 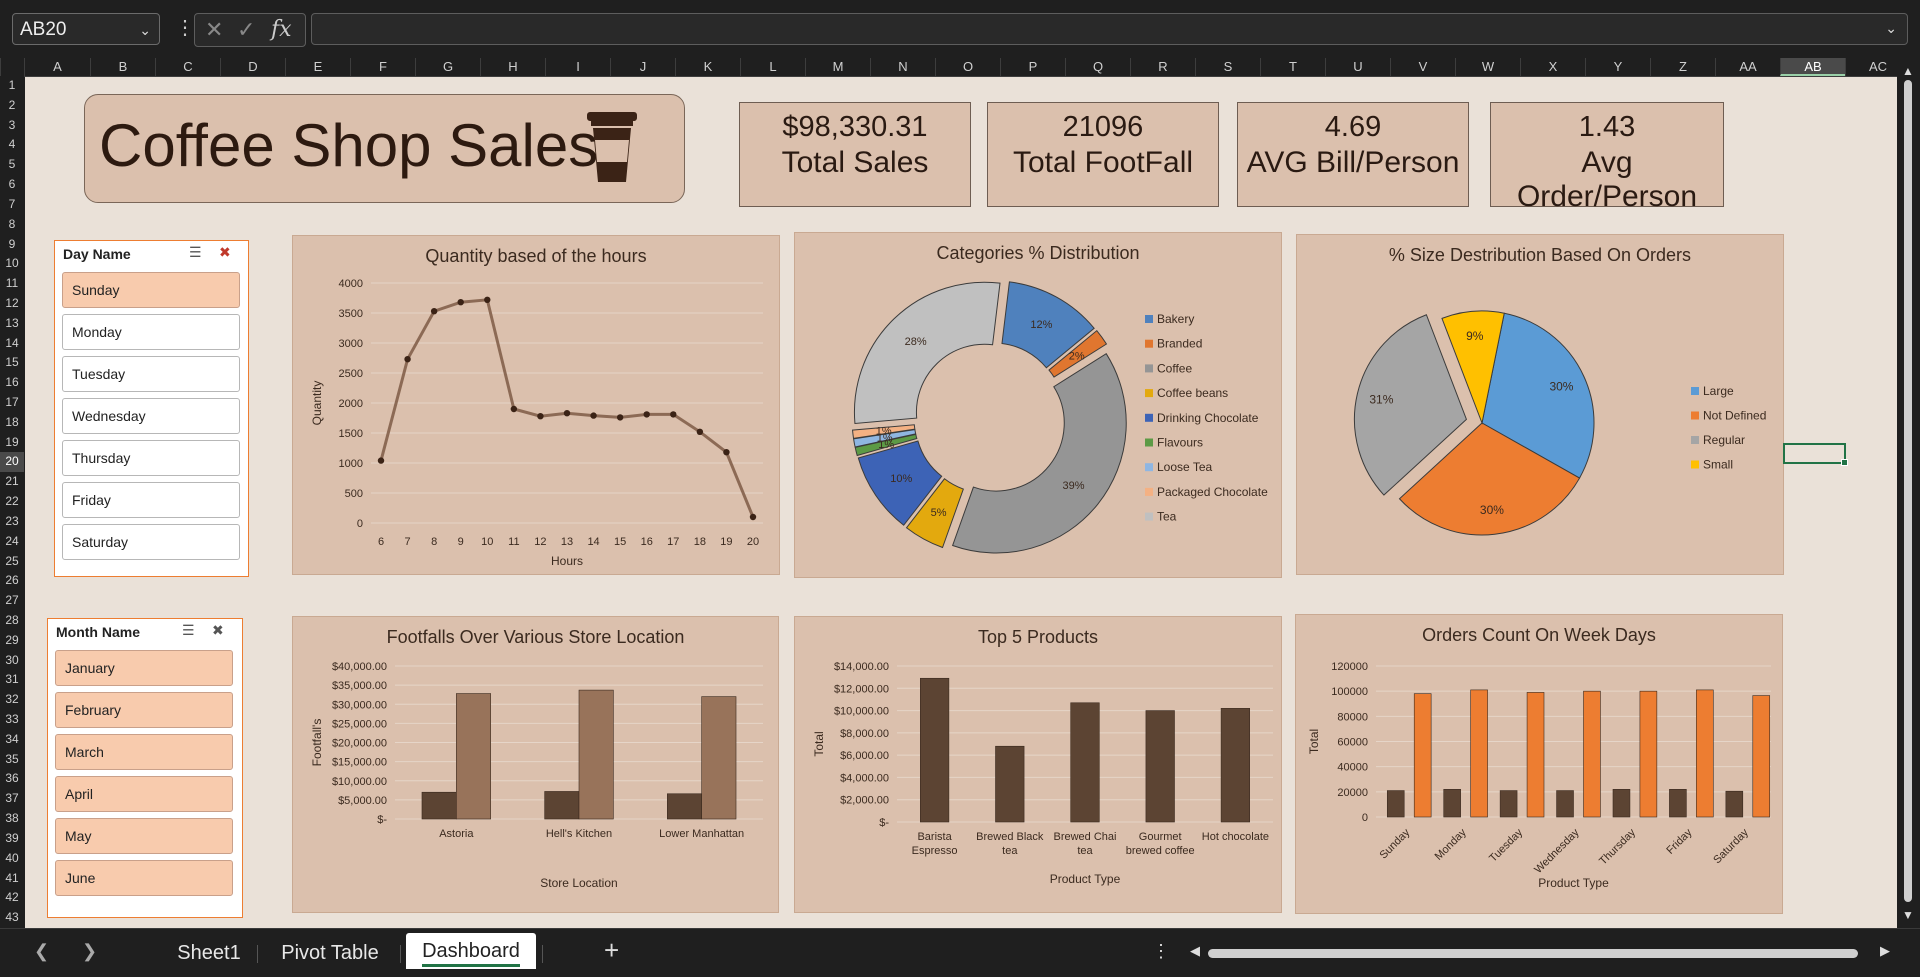 I want to click on row-header-41: 41, so click(x=12, y=879).